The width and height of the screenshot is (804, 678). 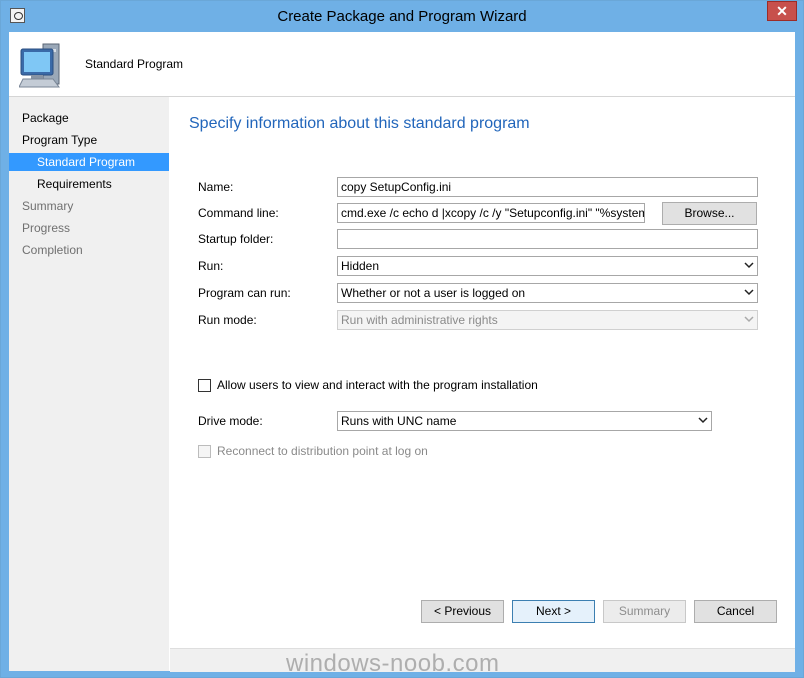 I want to click on previous-button: < Previous, so click(x=462, y=611).